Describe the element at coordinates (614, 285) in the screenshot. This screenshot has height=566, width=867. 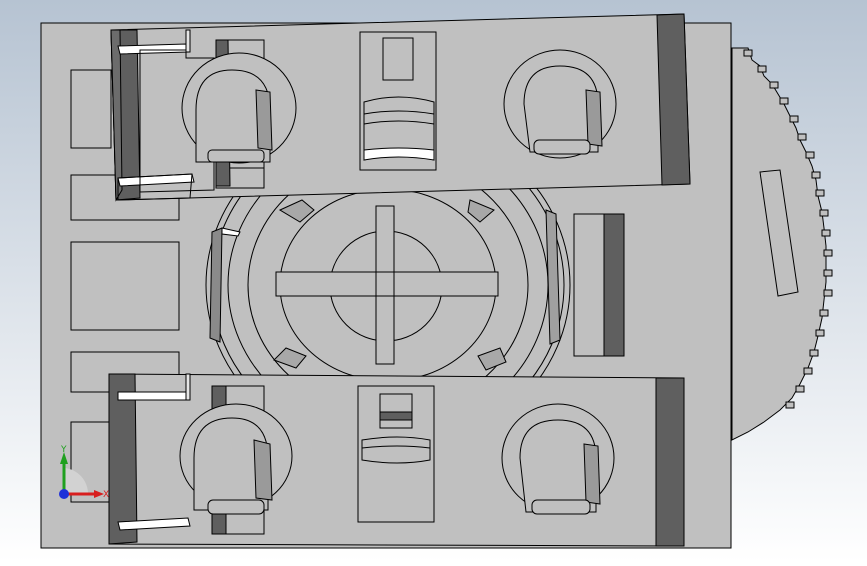
I see `right-block-dark` at that location.